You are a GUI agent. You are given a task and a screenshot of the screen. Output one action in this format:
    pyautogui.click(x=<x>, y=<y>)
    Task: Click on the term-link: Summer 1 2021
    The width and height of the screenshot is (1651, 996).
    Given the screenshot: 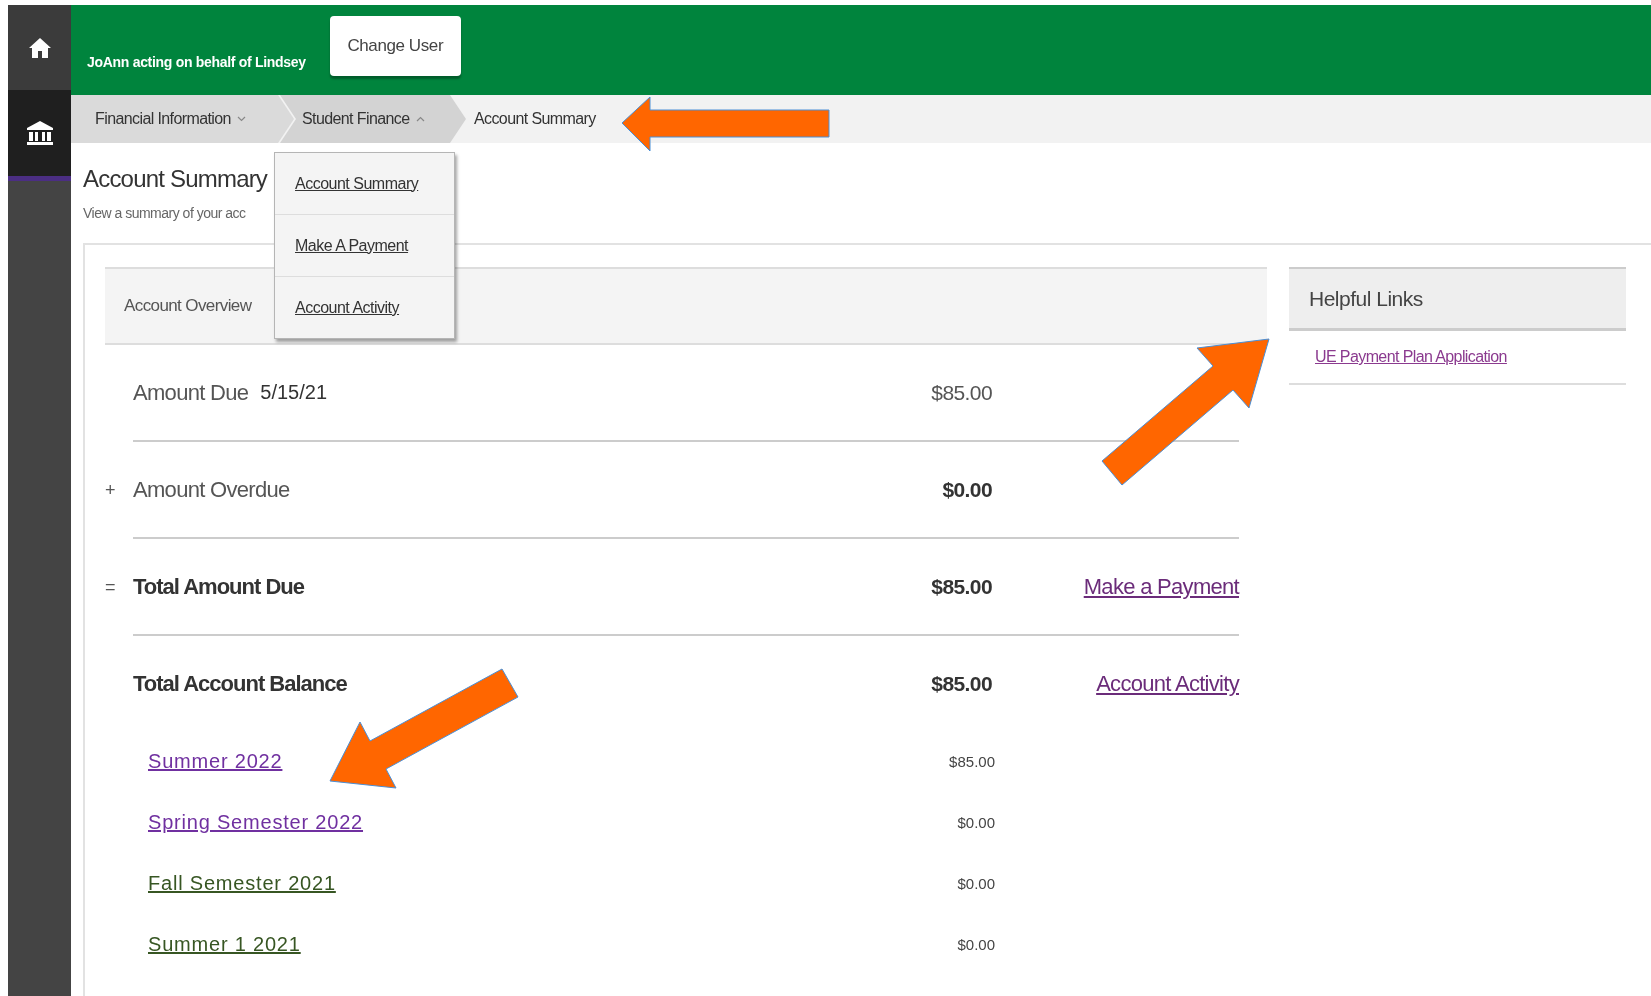 What is the action you would take?
    pyautogui.click(x=224, y=944)
    